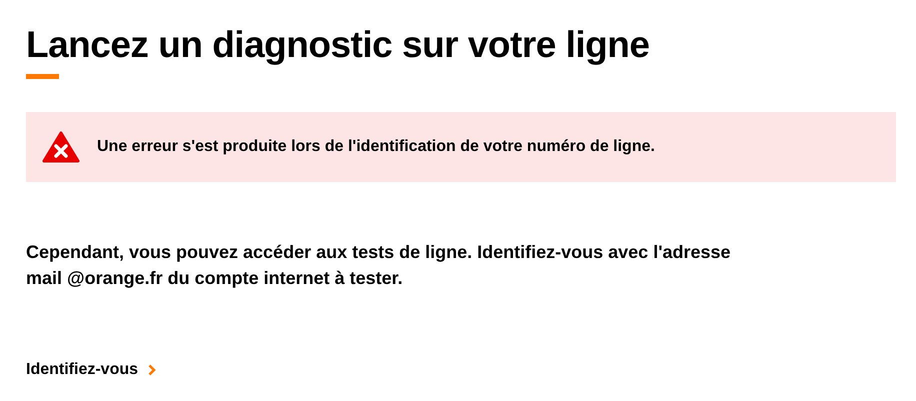 This screenshot has width=916, height=401. What do you see at coordinates (42, 76) in the screenshot?
I see `title-underline` at bounding box center [42, 76].